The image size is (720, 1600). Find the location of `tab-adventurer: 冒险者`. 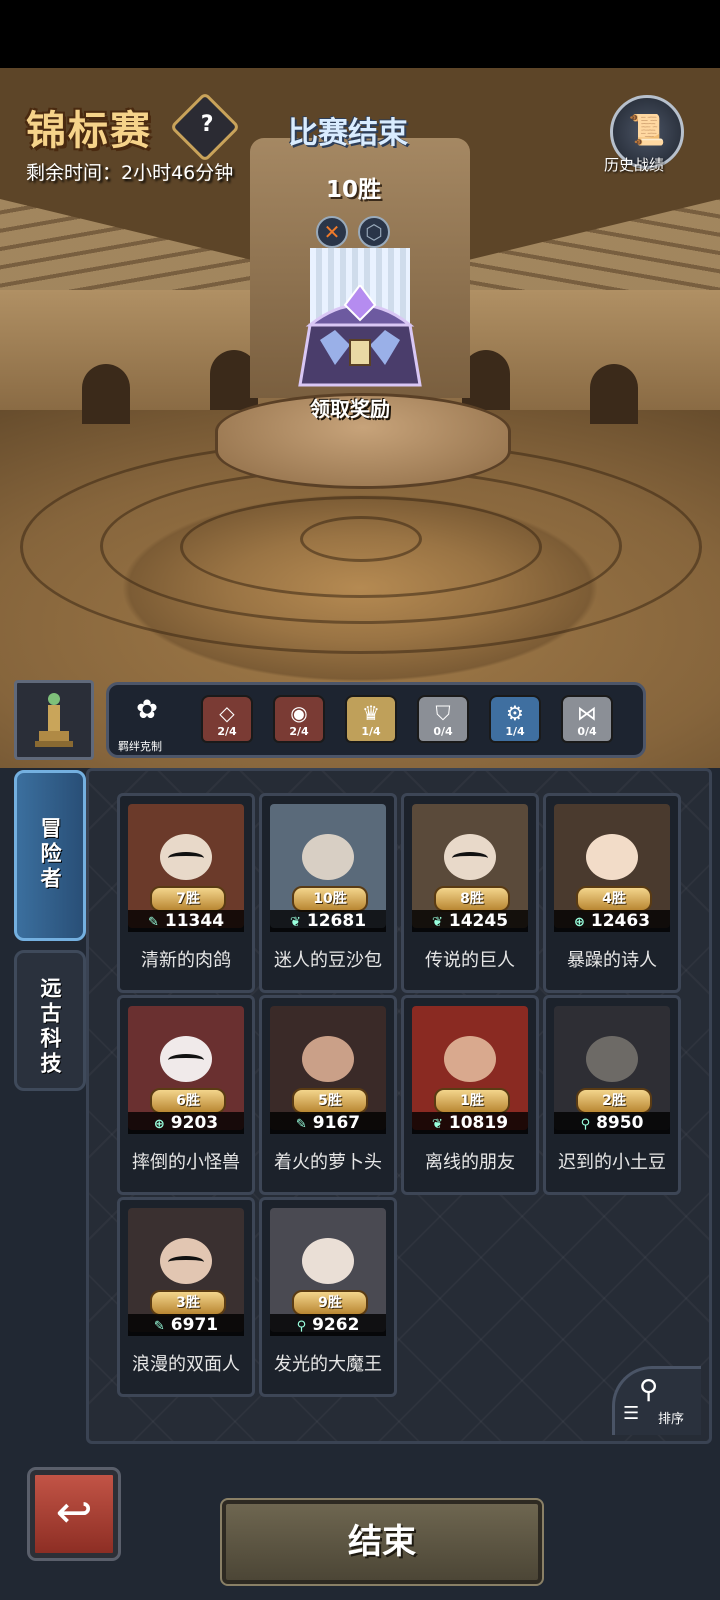

tab-adventurer: 冒险者 is located at coordinates (50, 855).